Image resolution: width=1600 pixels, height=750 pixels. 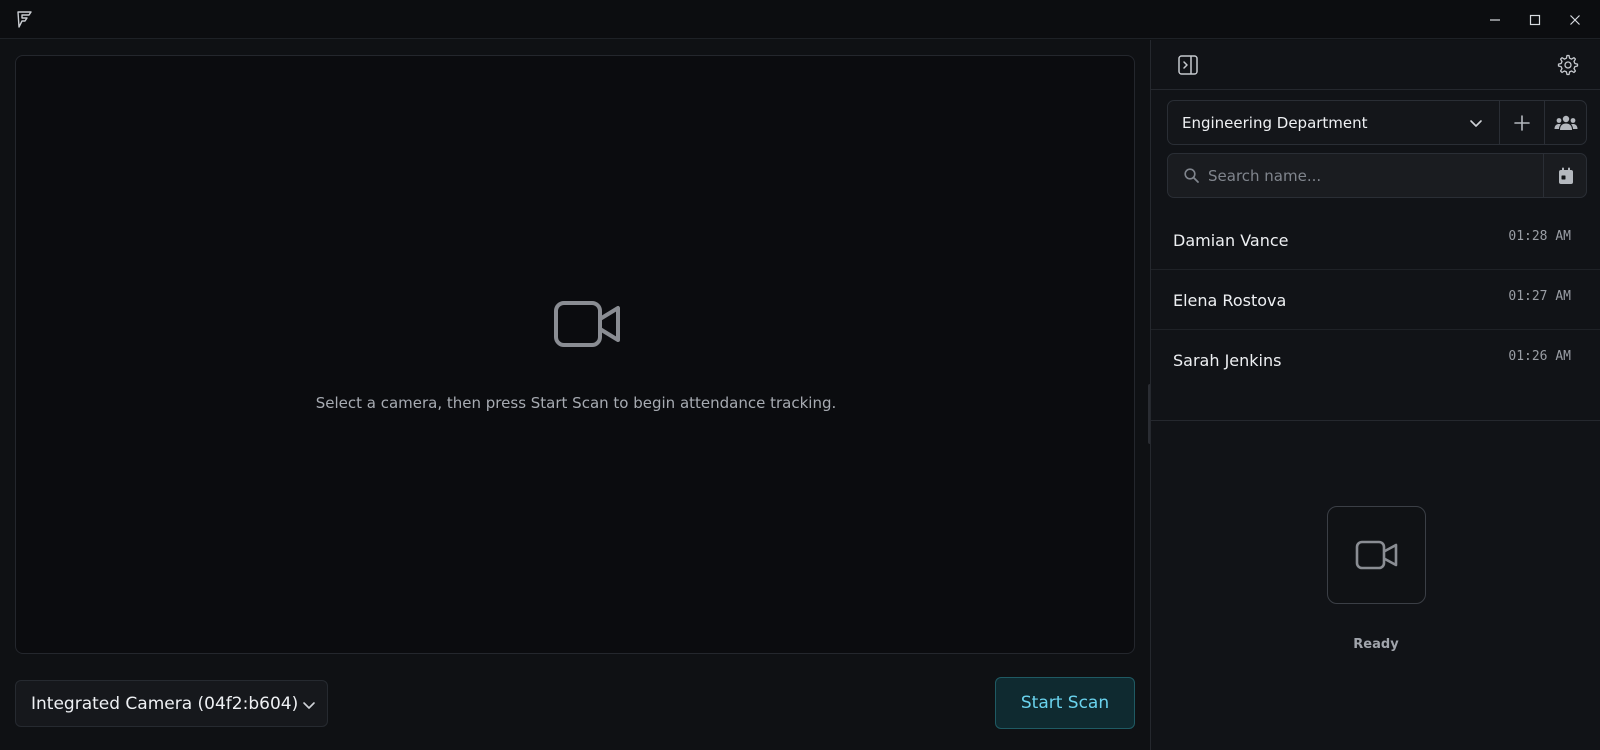 What do you see at coordinates (1275, 122) in the screenshot?
I see `group-select-value: Engineering Department` at bounding box center [1275, 122].